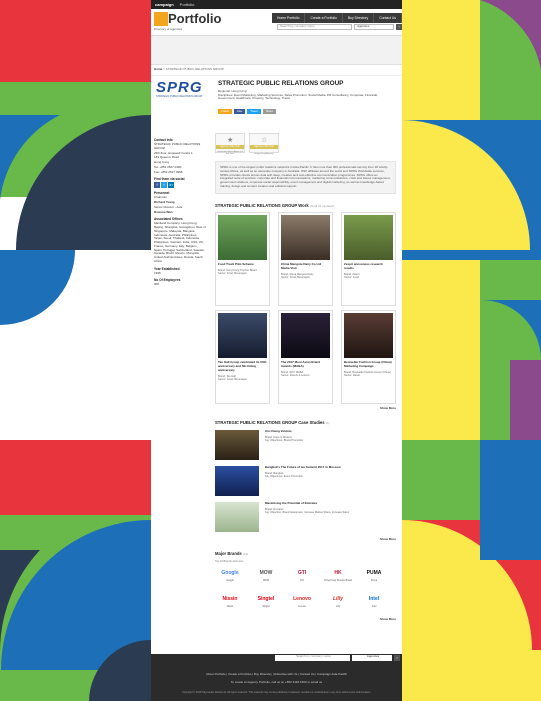 The image size is (541, 701). What do you see at coordinates (388, 18) in the screenshot?
I see `nav-contact: Contact Us` at bounding box center [388, 18].